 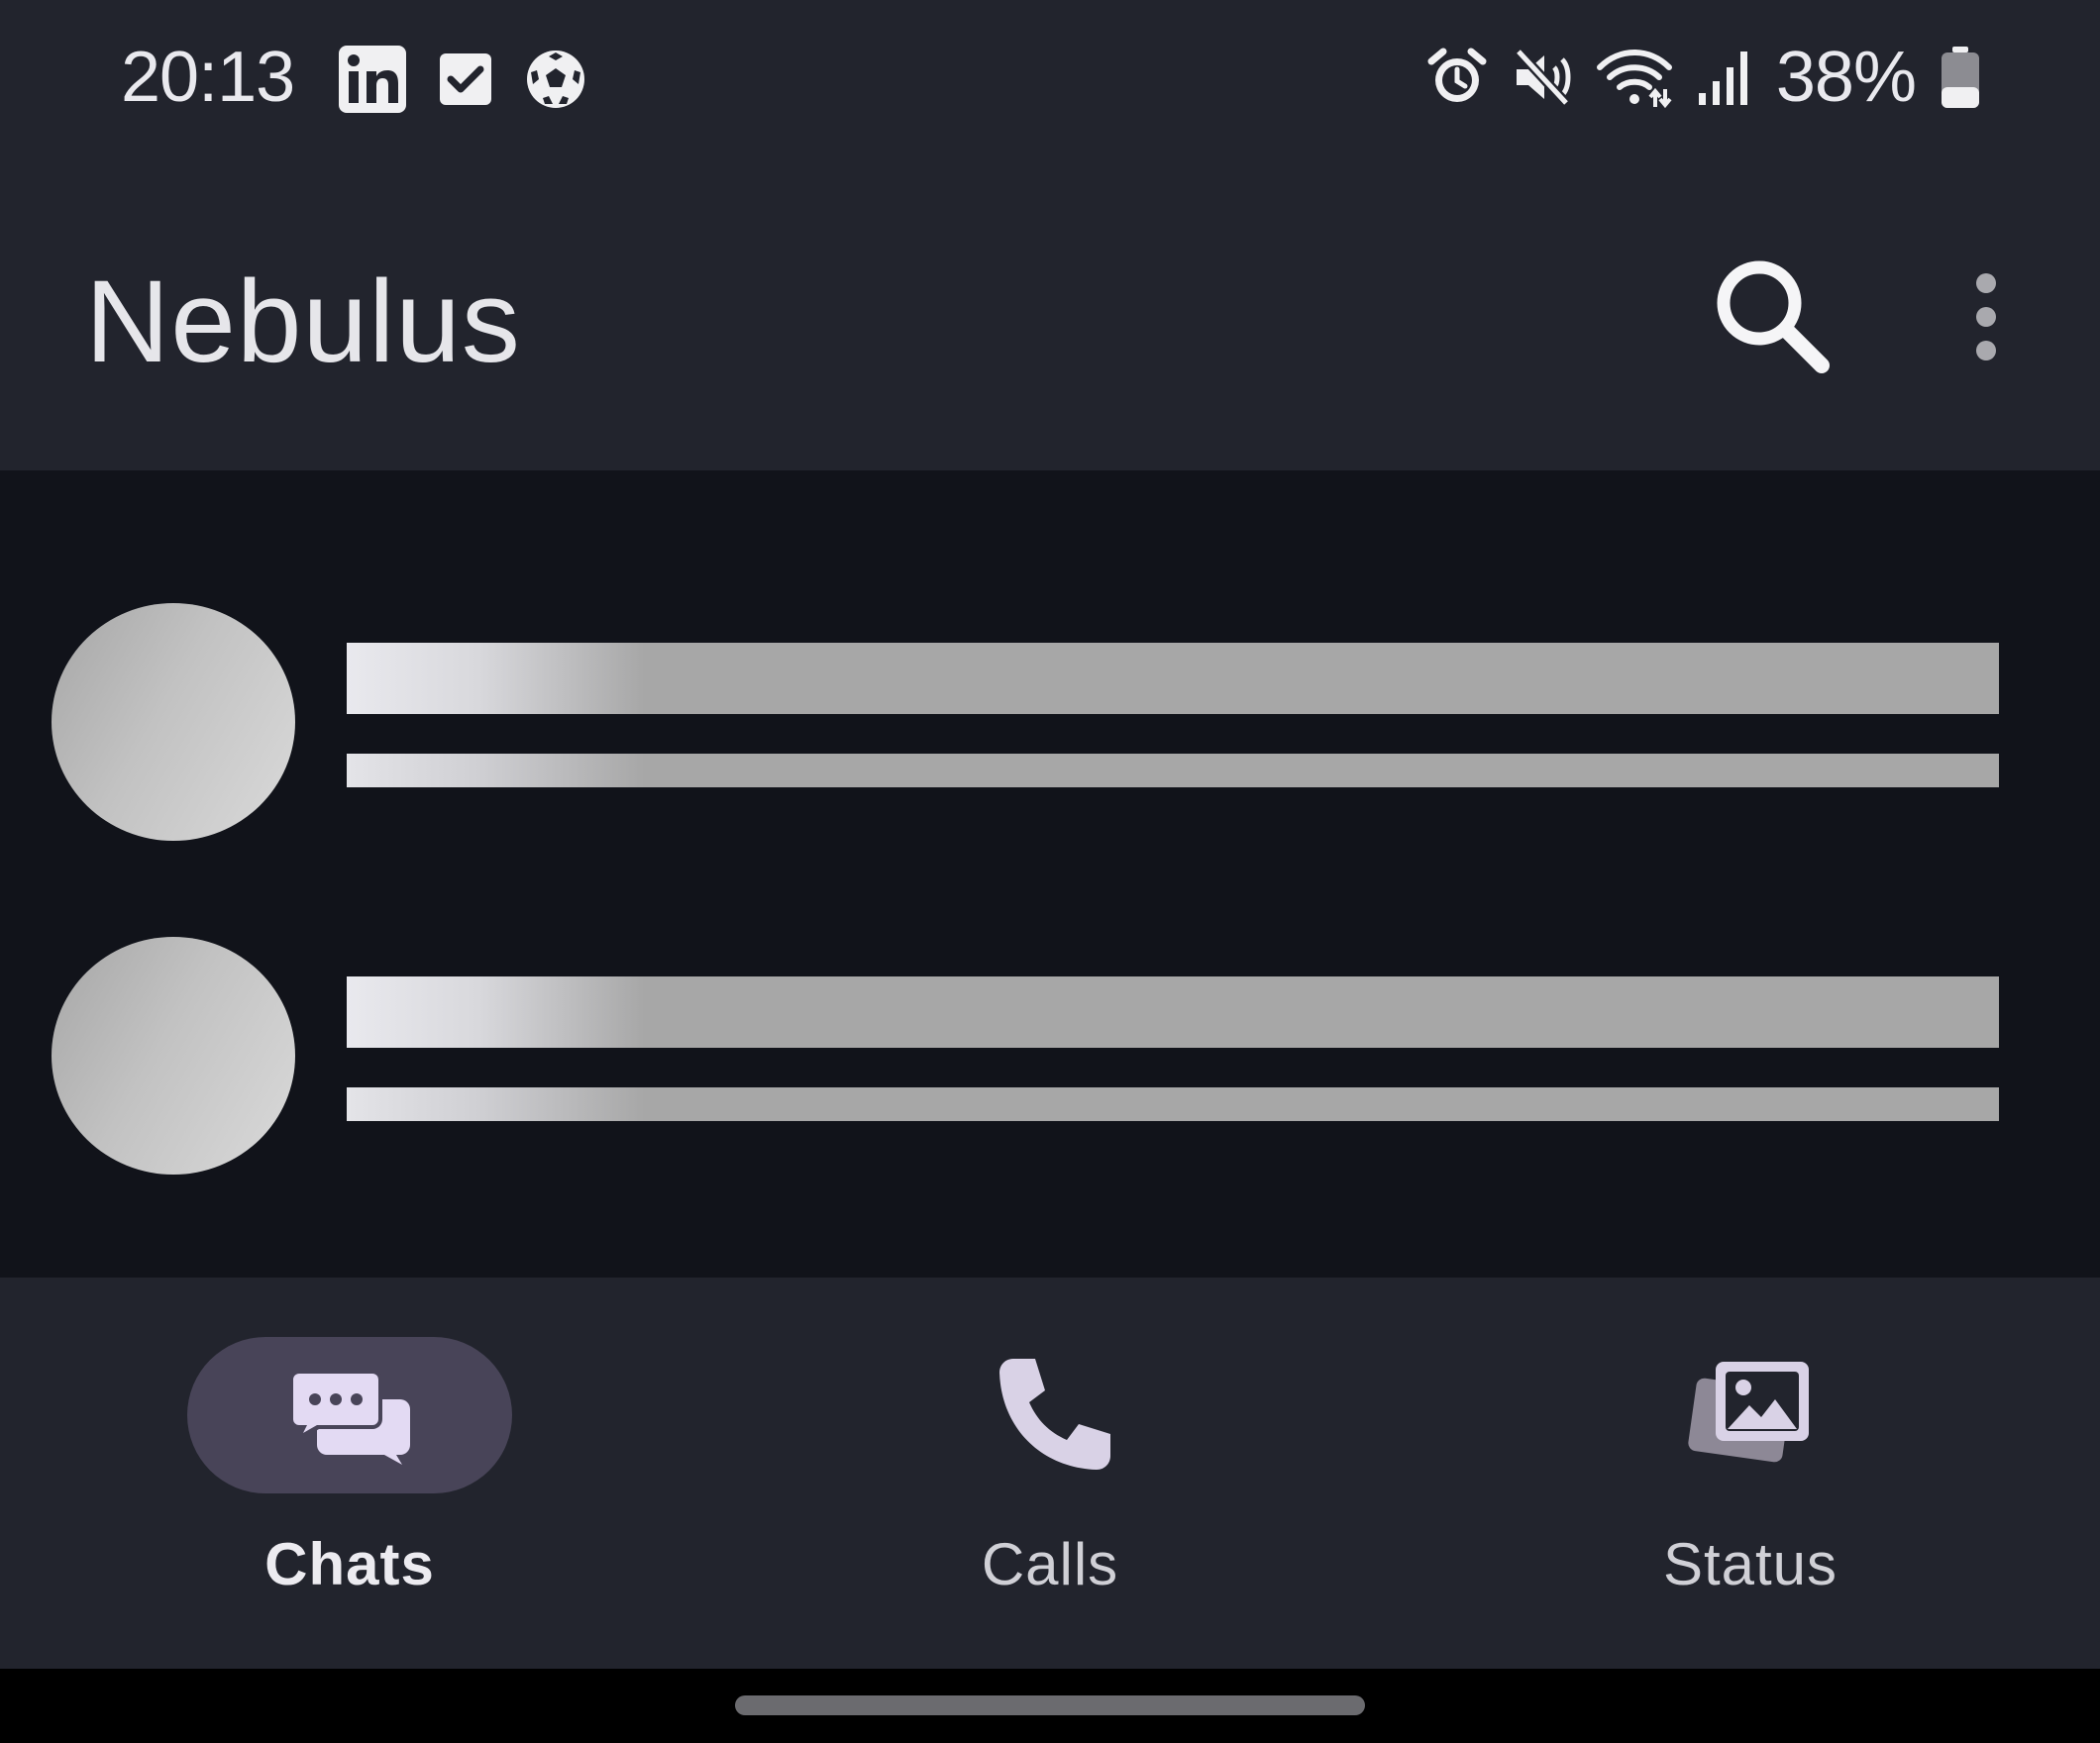 What do you see at coordinates (349, 1564) in the screenshot?
I see `nav-label-chats: Chats` at bounding box center [349, 1564].